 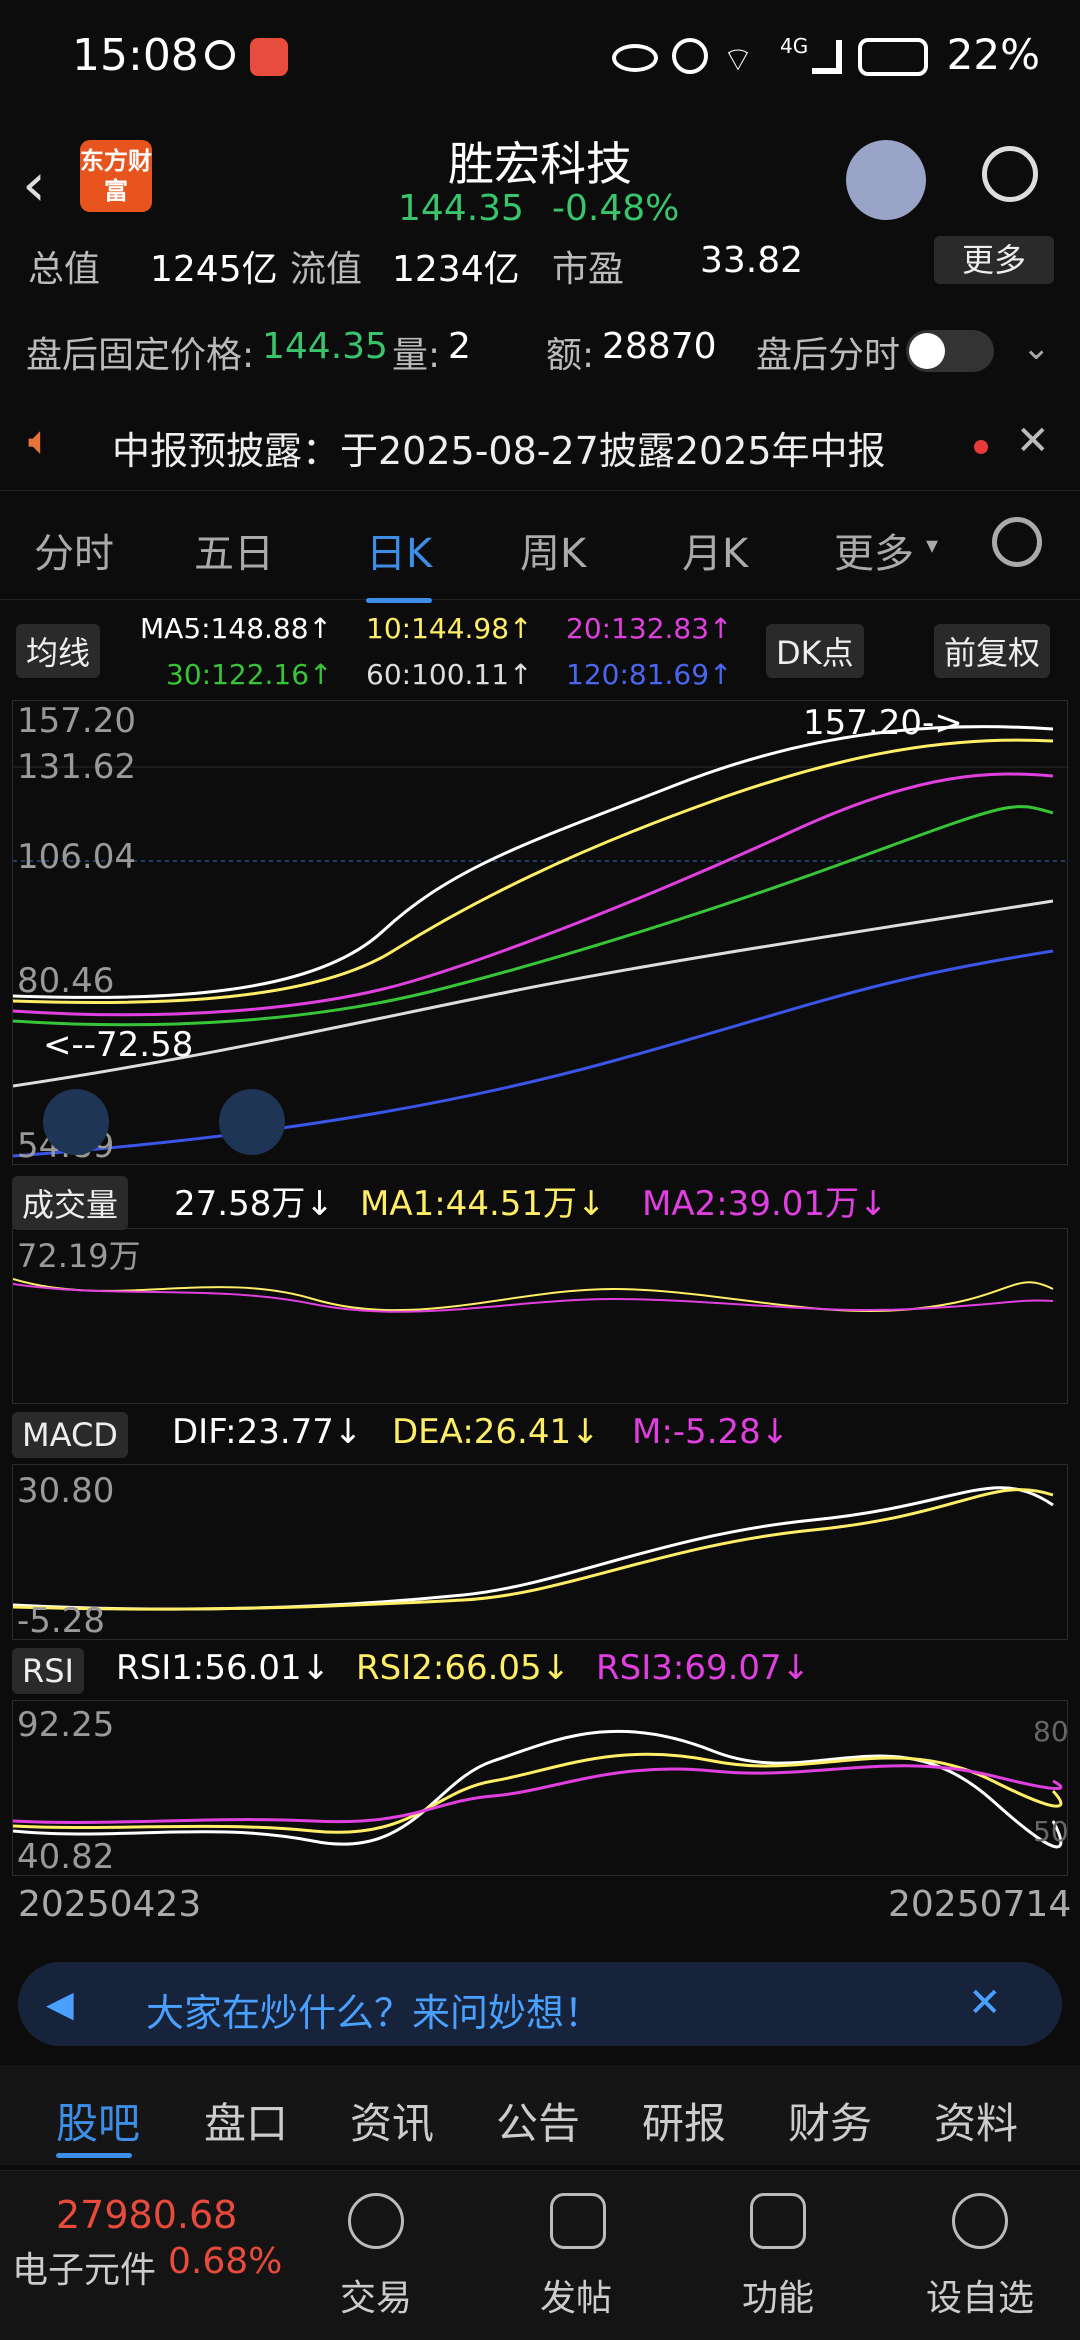 I want to click on rsi2-value: RSI2:66.05↓, so click(x=463, y=1668).